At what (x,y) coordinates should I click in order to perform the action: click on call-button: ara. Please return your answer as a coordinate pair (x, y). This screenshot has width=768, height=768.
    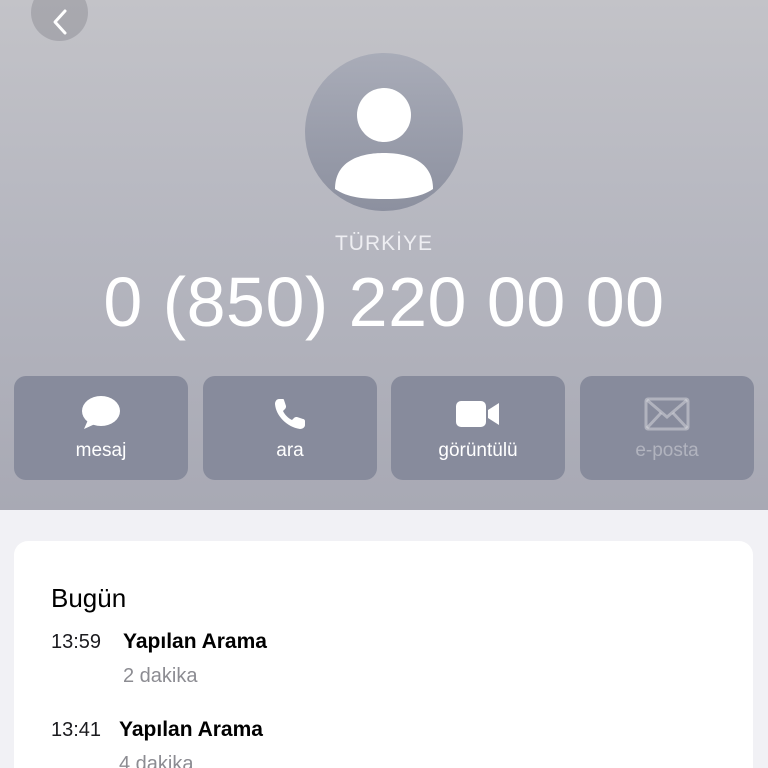
    Looking at the image, I should click on (290, 428).